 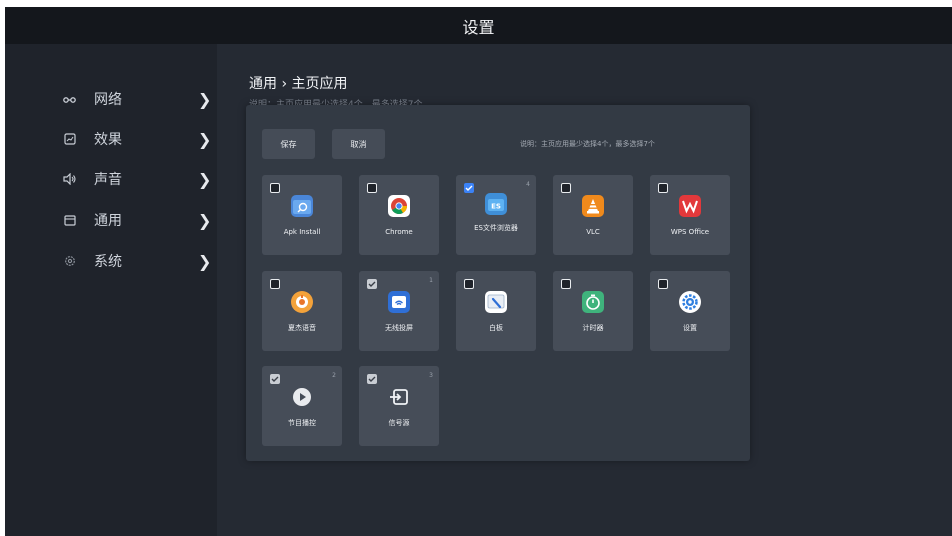 What do you see at coordinates (108, 262) in the screenshot?
I see `sidebar-item-label: 系统` at bounding box center [108, 262].